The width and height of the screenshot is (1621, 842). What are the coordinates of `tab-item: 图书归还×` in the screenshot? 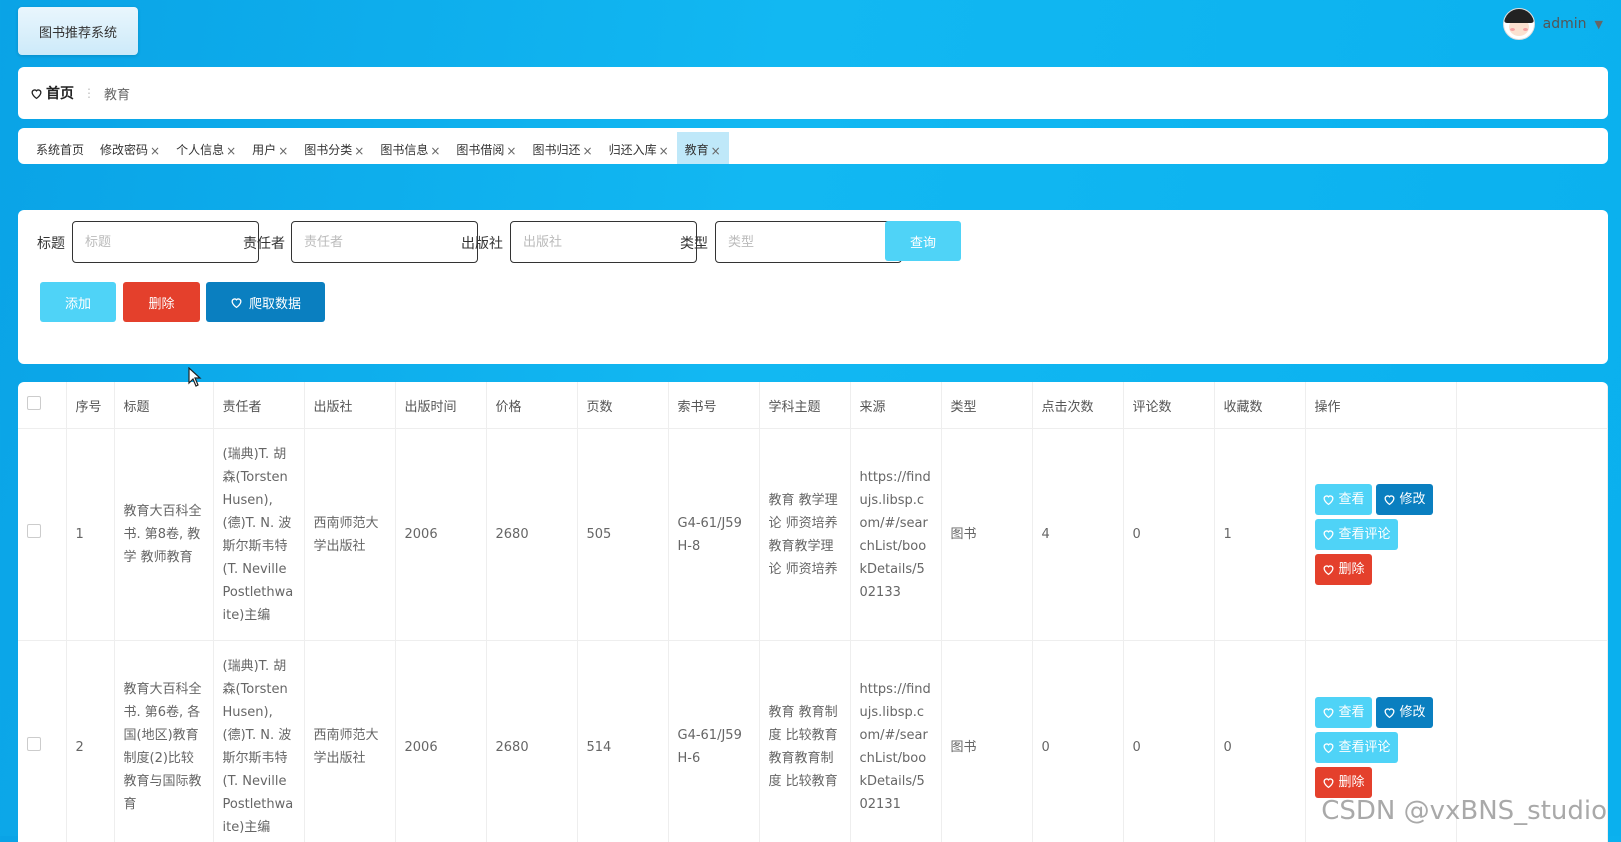 It's located at (562, 150).